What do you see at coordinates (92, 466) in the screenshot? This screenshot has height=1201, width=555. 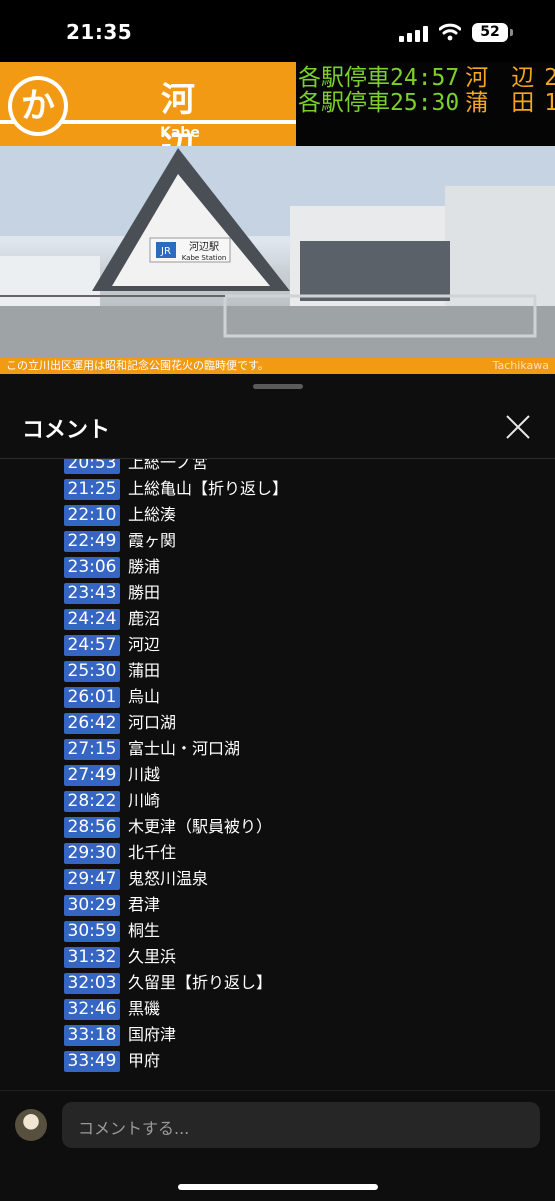 I see `timestamp-badge: 20:53` at bounding box center [92, 466].